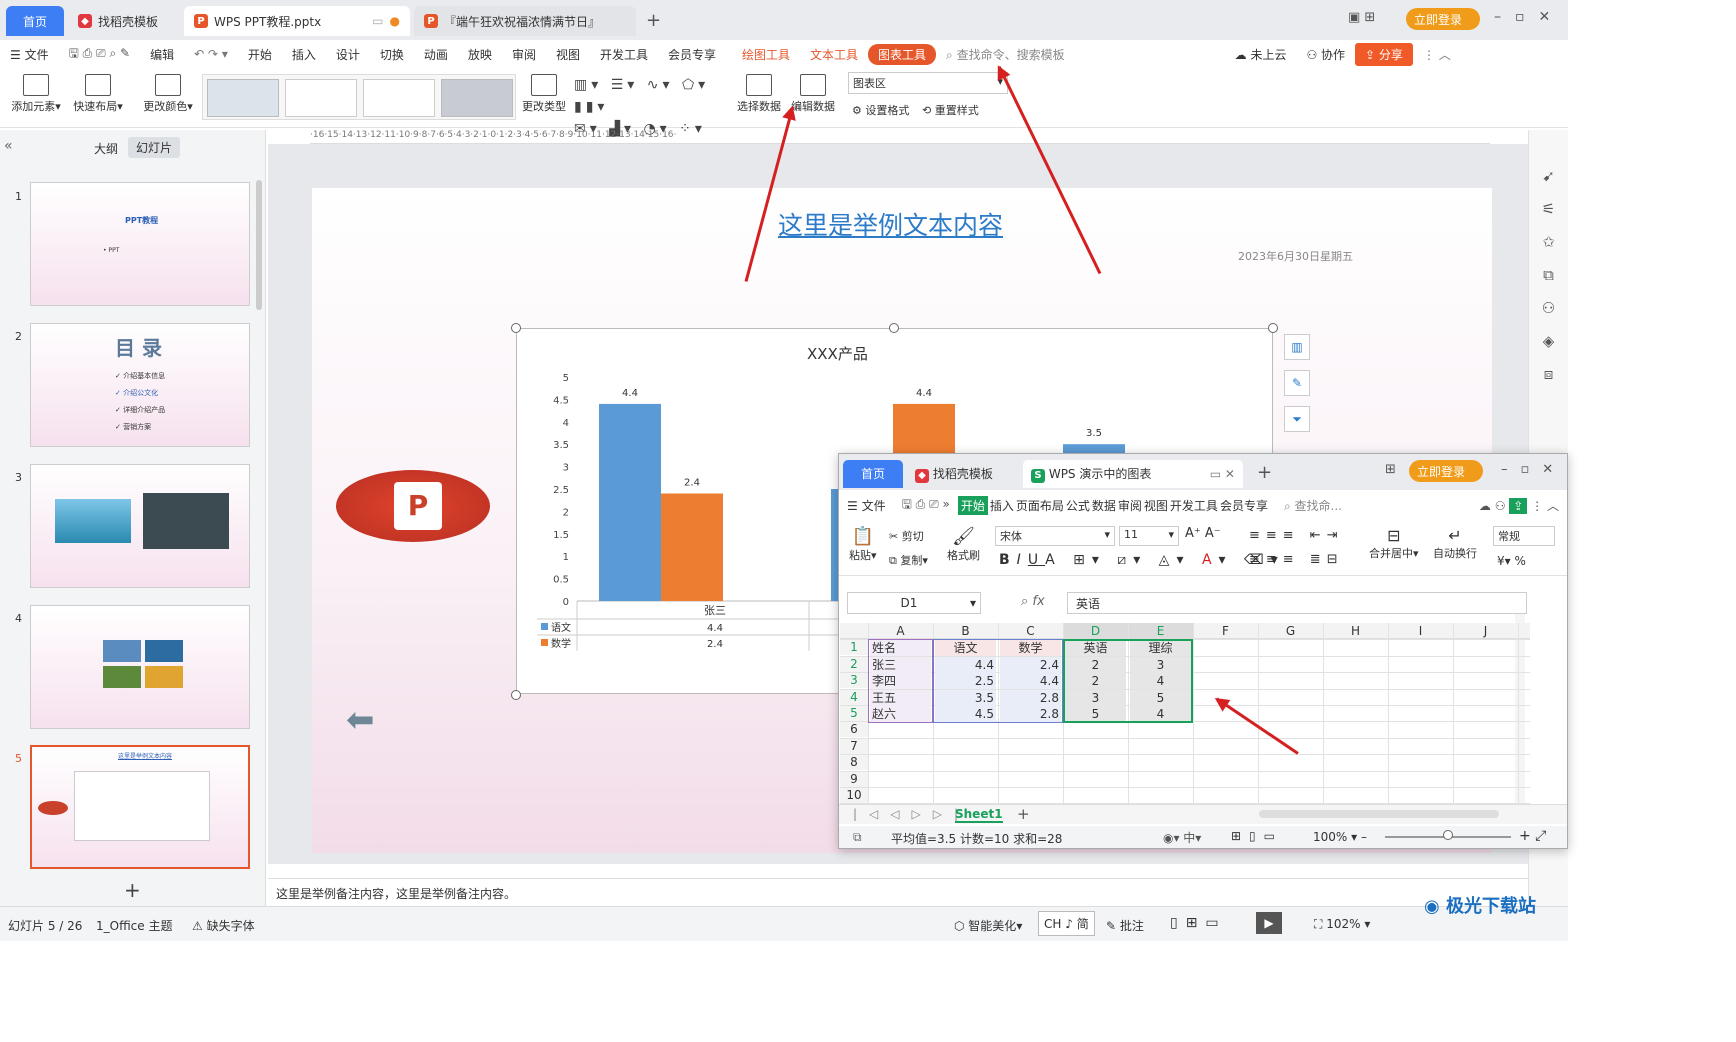  I want to click on menu-file: ☰ 文件, so click(29, 54).